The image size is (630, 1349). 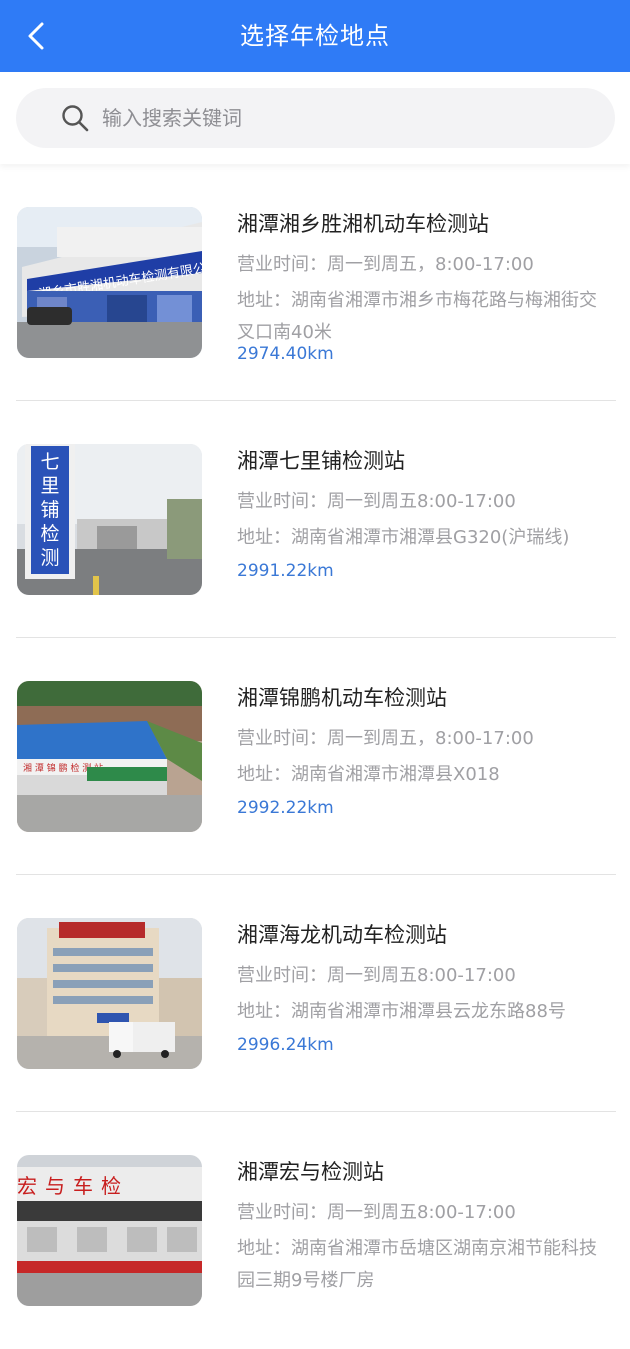 I want to click on station-photo, so click(x=109, y=993).